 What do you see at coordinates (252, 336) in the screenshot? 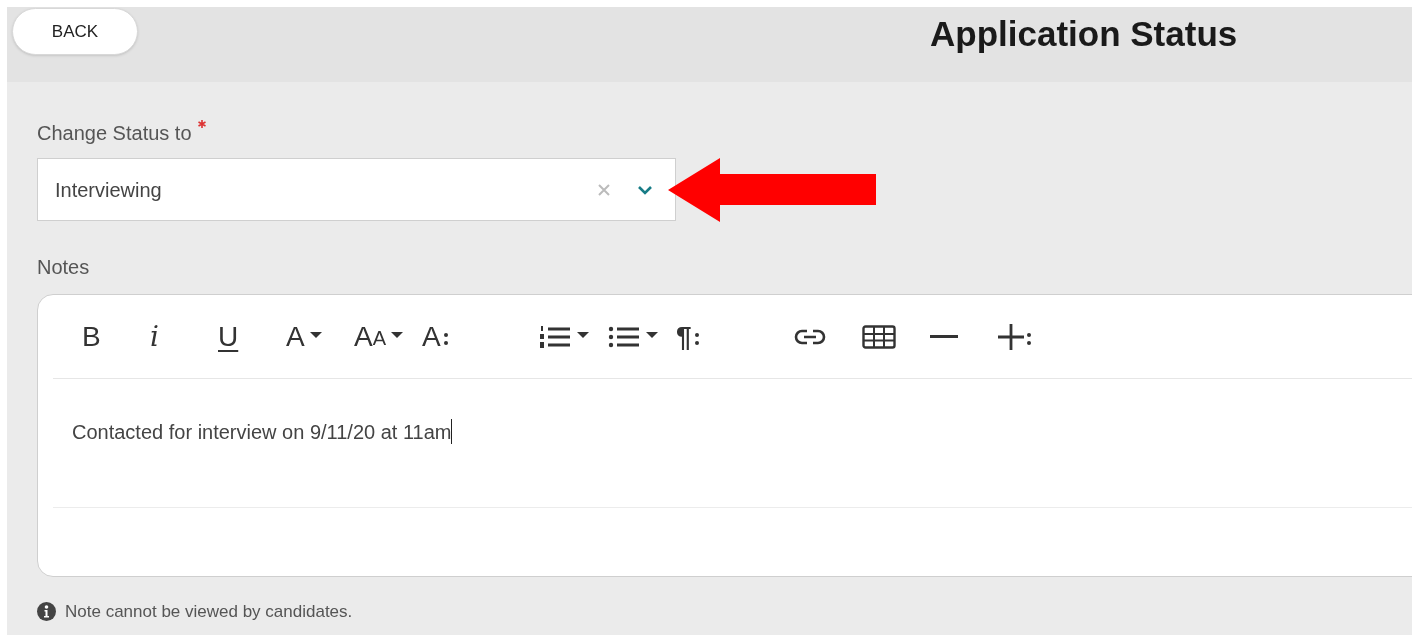
I see `toolbar-button: U` at bounding box center [252, 336].